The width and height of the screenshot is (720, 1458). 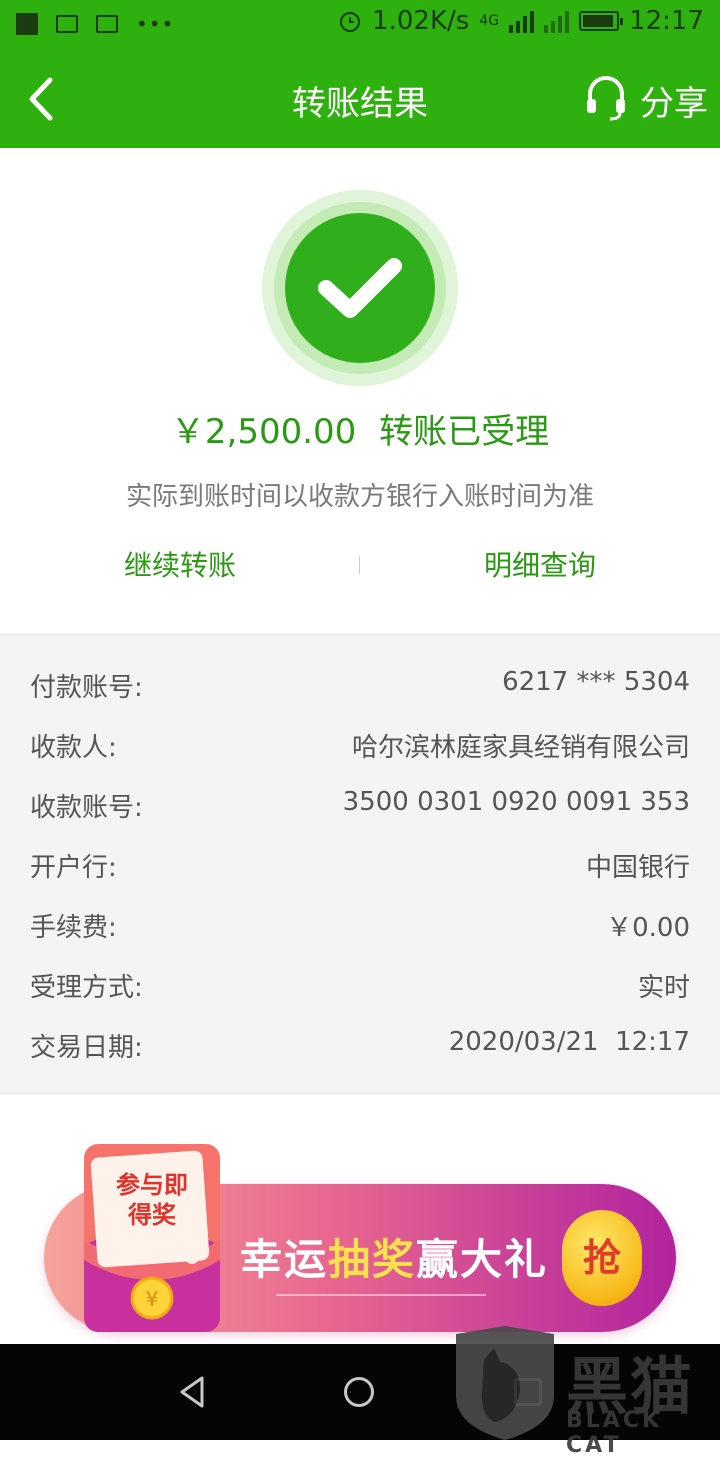 I want to click on action-divider, so click(x=359, y=565).